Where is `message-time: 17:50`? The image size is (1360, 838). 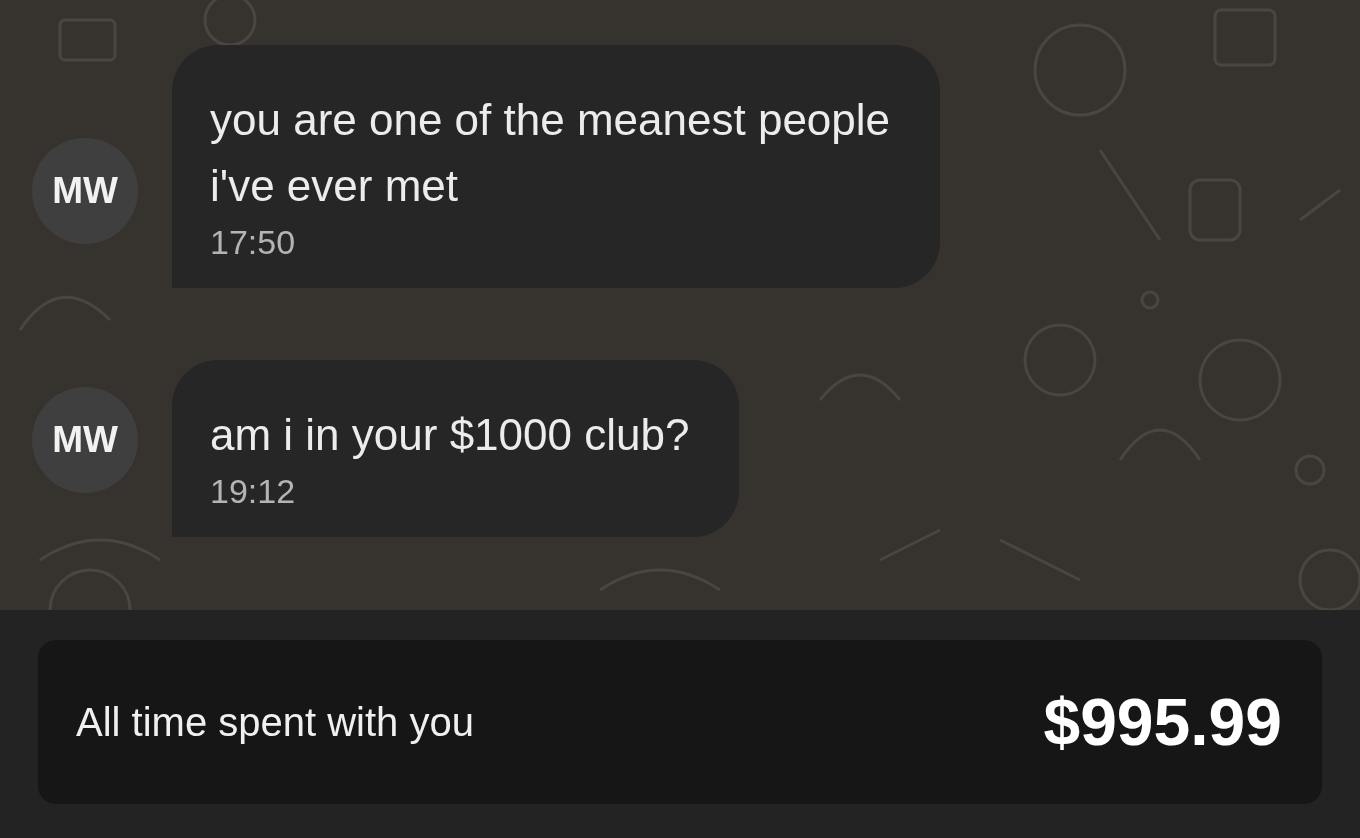 message-time: 17:50 is located at coordinates (253, 242).